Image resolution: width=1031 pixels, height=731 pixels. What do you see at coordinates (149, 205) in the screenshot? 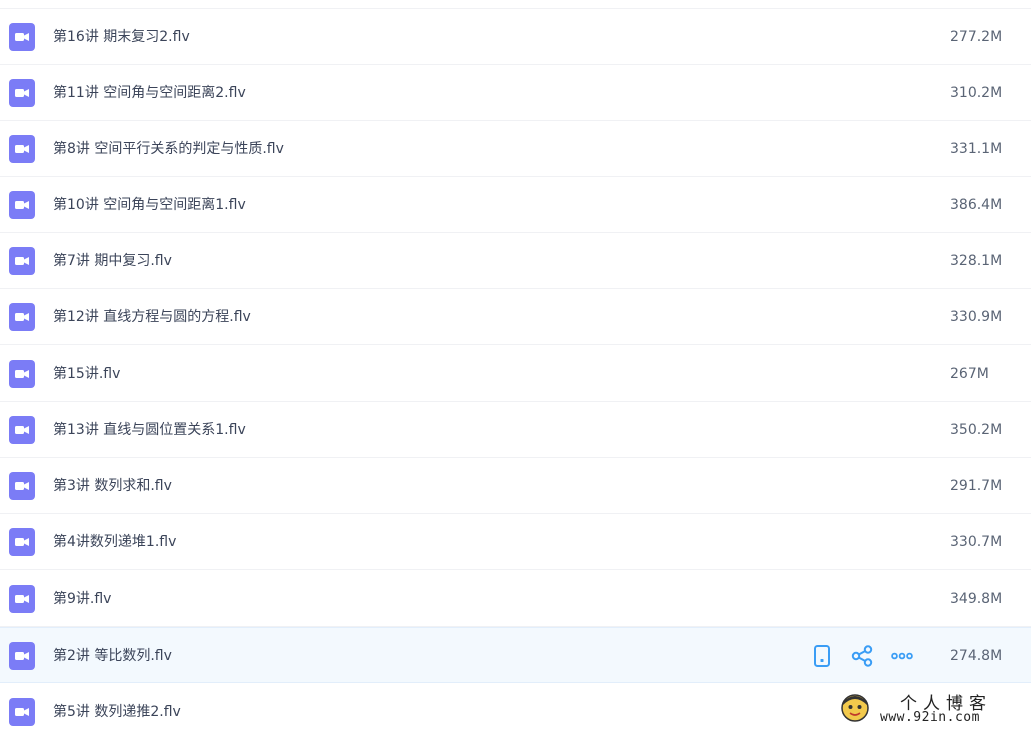
I see `file-name: 第10讲 空间角与空间距离1.flv` at bounding box center [149, 205].